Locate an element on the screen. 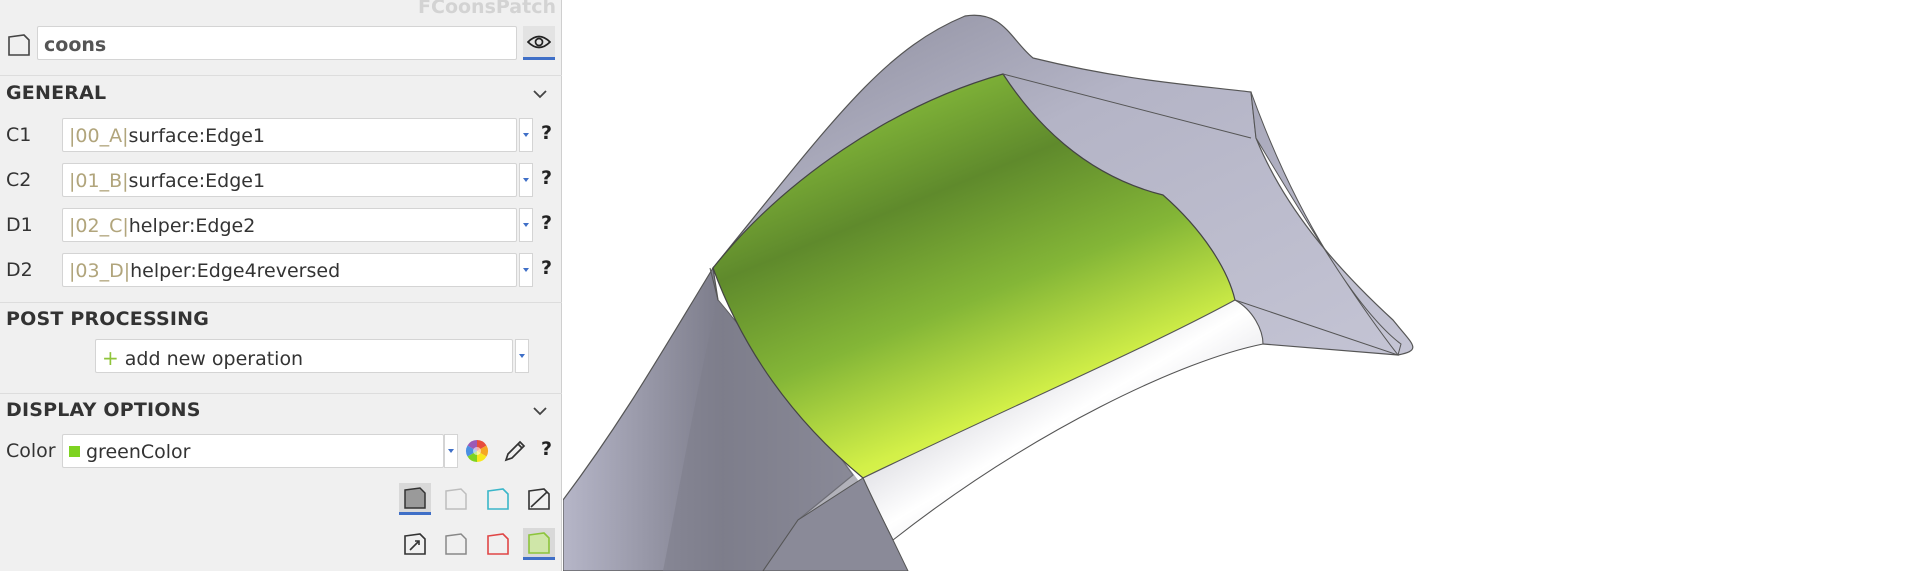  edge-row-c2: C2 |01_B|surface:Edge1 ? is located at coordinates (281, 180).